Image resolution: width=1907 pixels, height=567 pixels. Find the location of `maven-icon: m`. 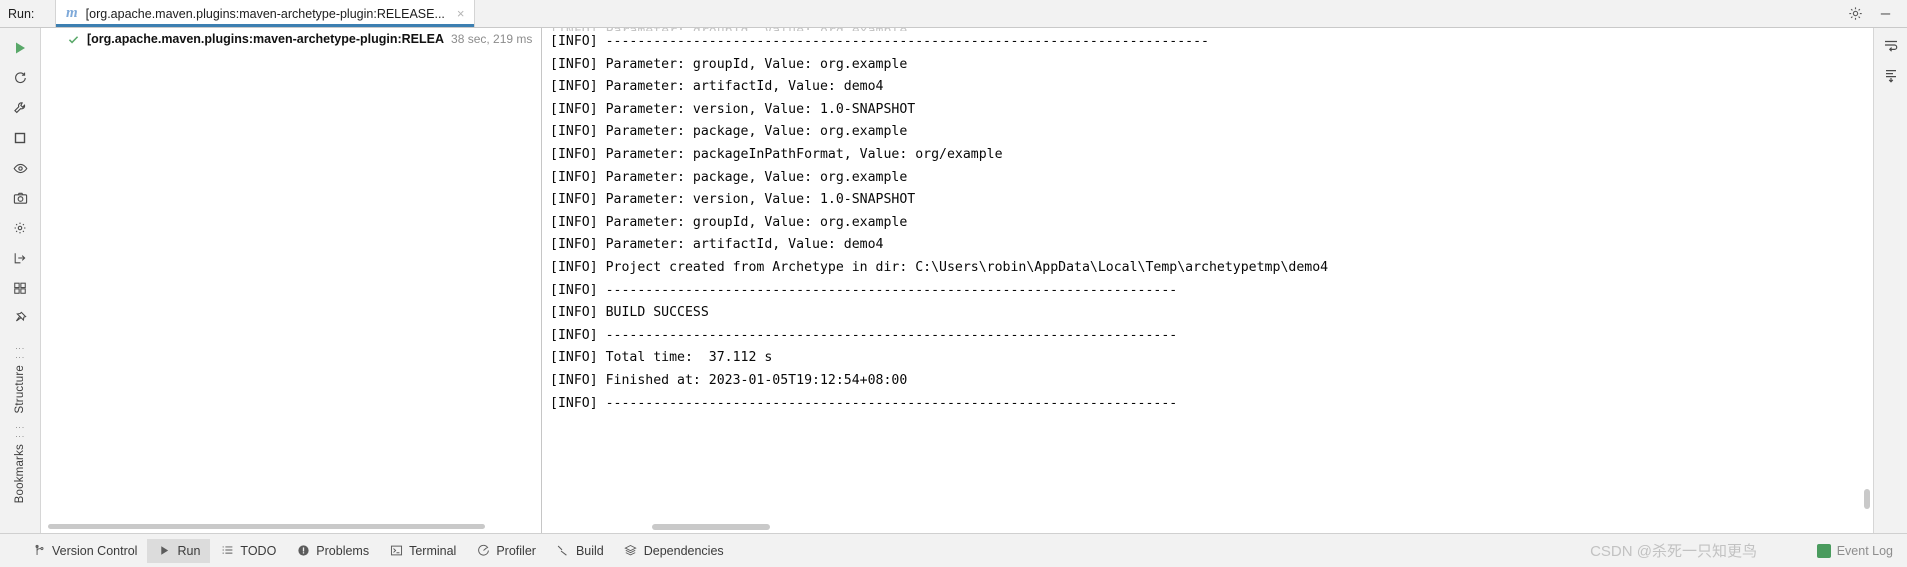

maven-icon: m is located at coordinates (72, 13).